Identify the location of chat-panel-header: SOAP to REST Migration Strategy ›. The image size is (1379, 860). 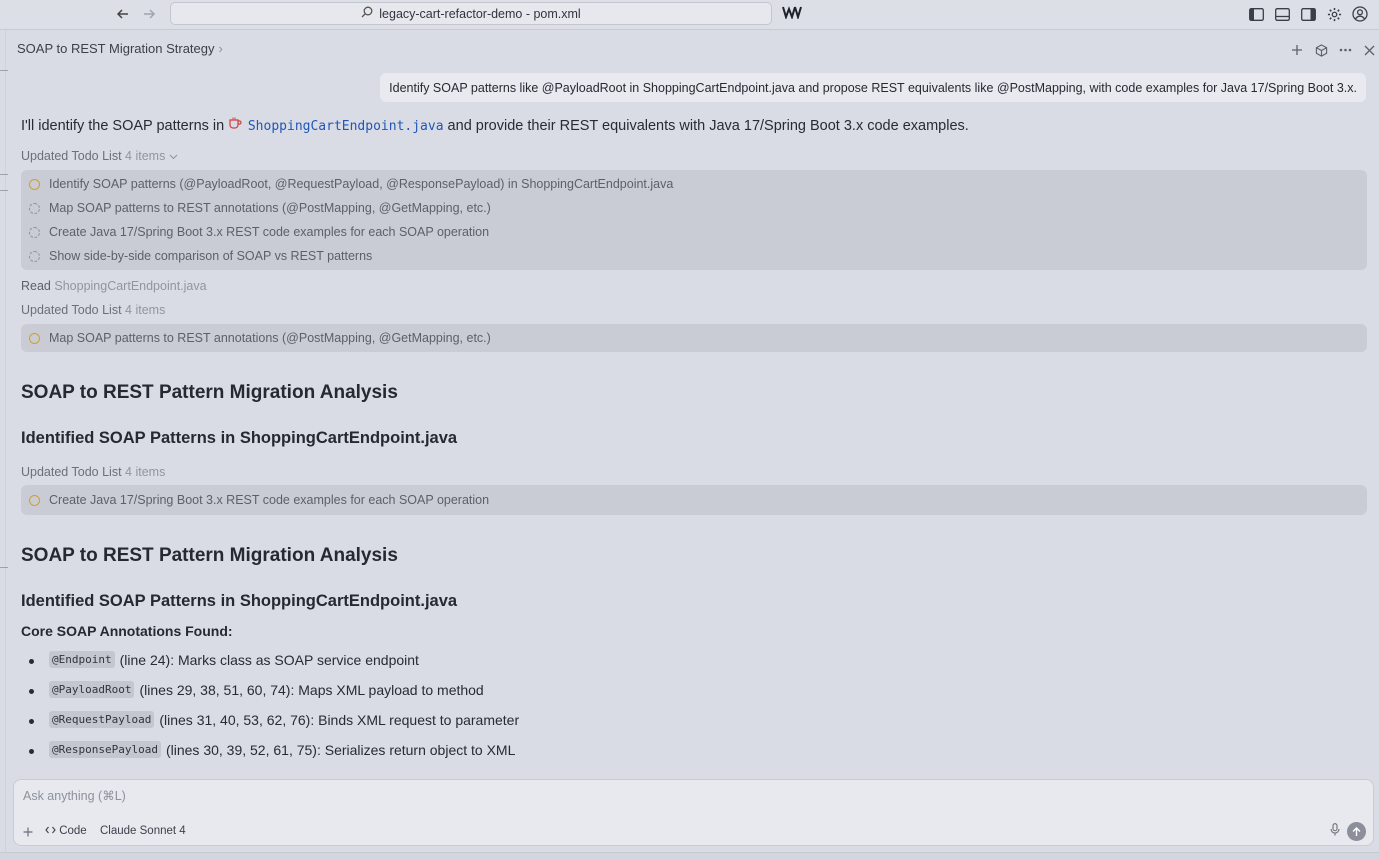
(692, 50).